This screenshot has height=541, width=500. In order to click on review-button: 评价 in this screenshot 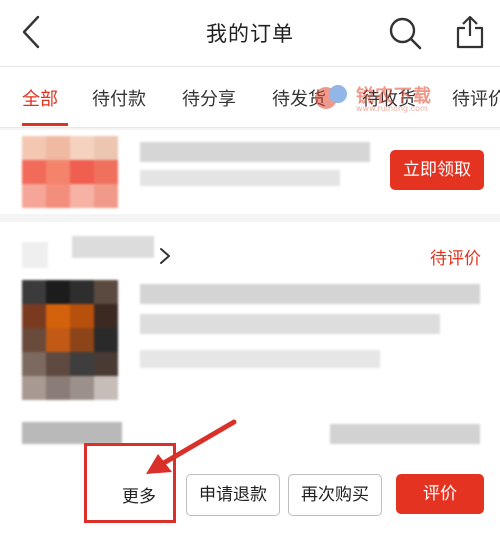, I will do `click(440, 494)`.